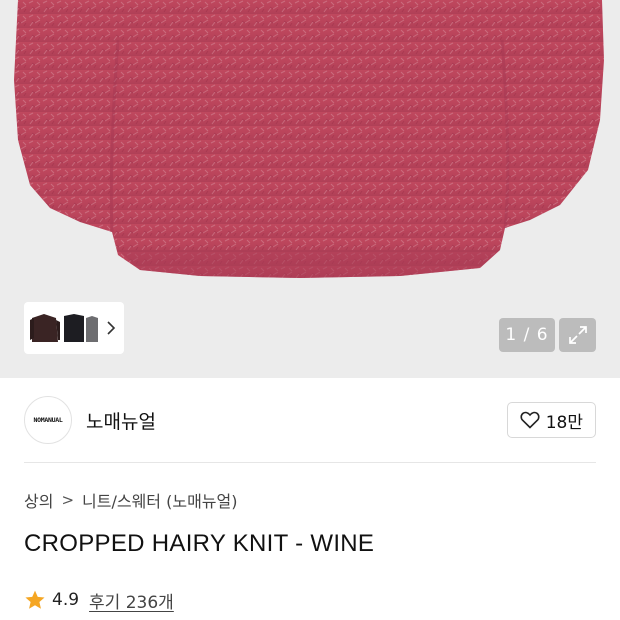 Image resolution: width=620 pixels, height=620 pixels. I want to click on expand-icon, so click(577, 335).